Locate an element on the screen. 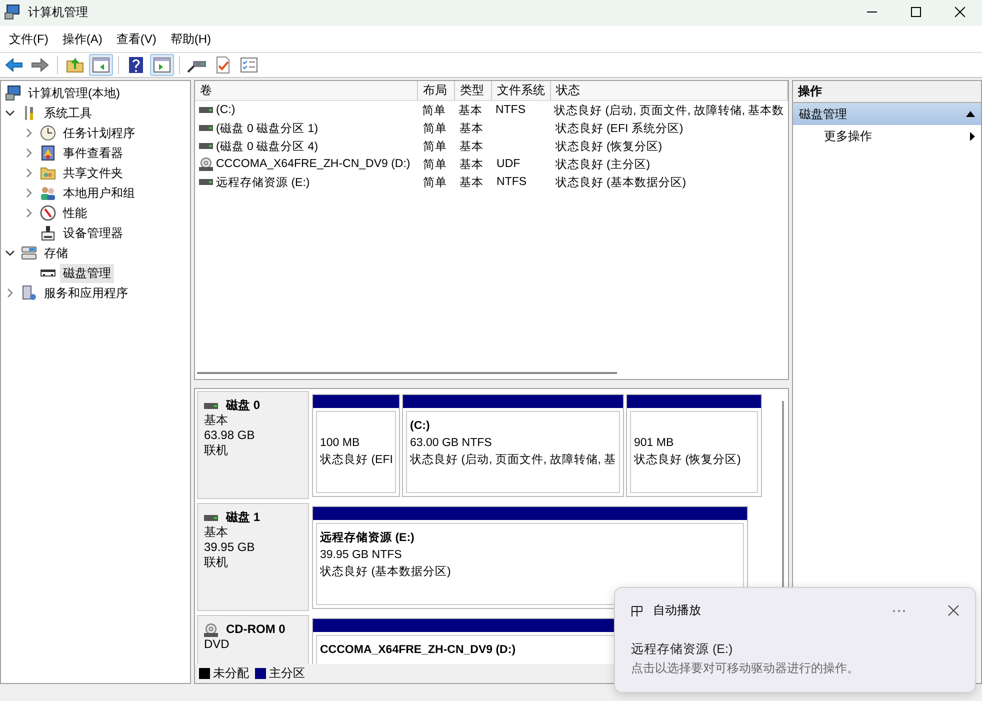 This screenshot has width=982, height=701. table-cell-text: (磁盘 0 磁盘分区 4) is located at coordinates (267, 147).